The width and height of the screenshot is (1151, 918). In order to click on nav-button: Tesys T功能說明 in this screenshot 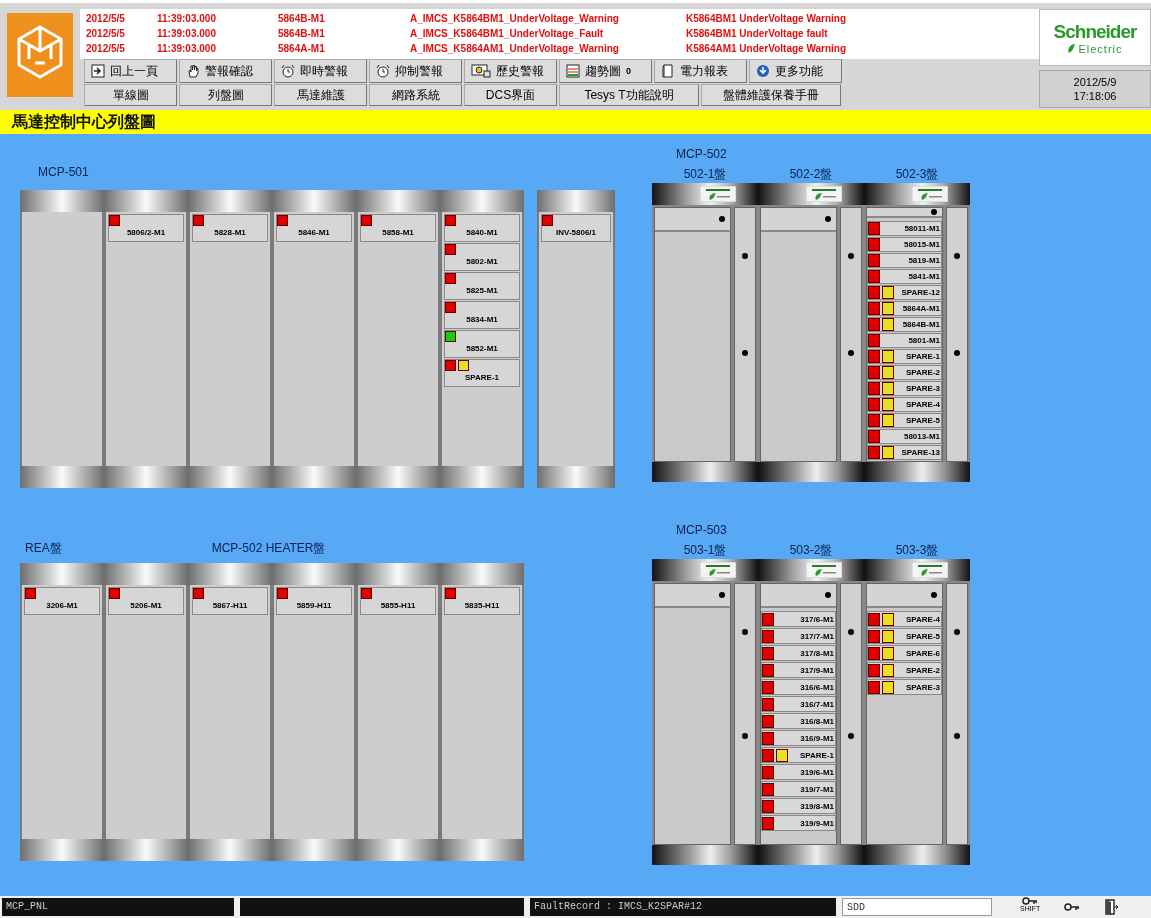, I will do `click(629, 95)`.